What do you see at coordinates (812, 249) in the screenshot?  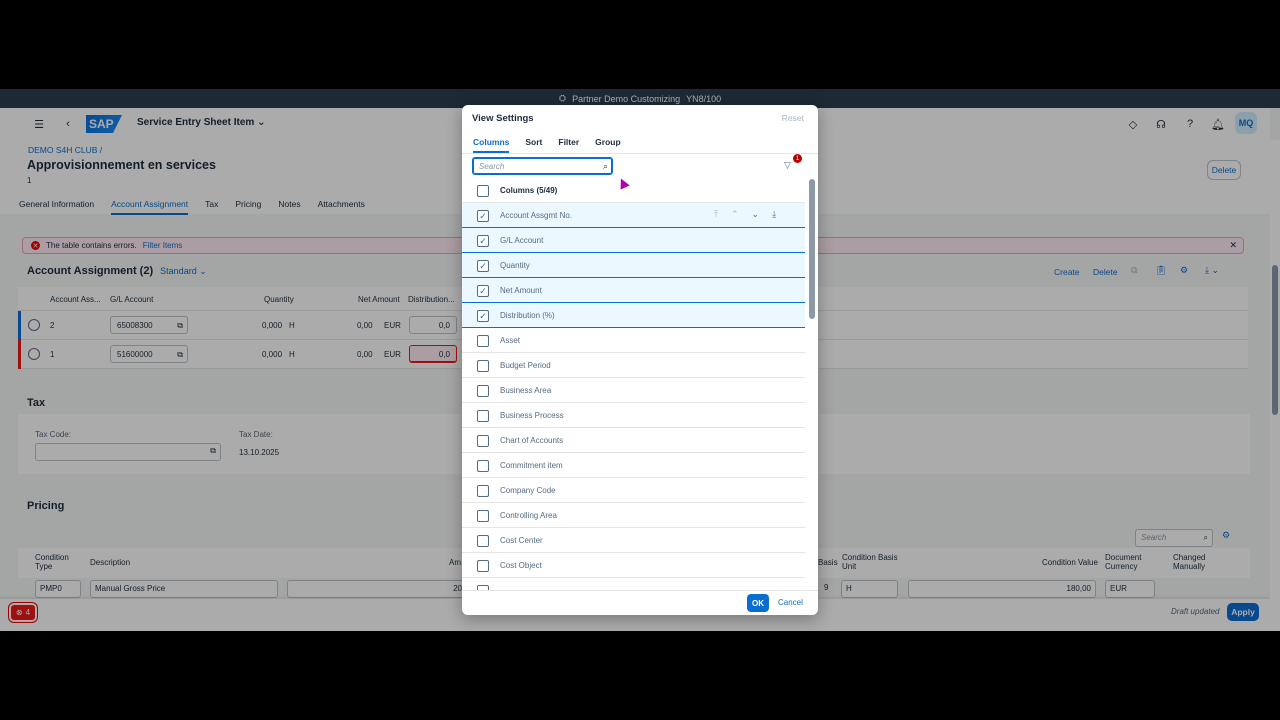 I see `scrollbar-thumb` at bounding box center [812, 249].